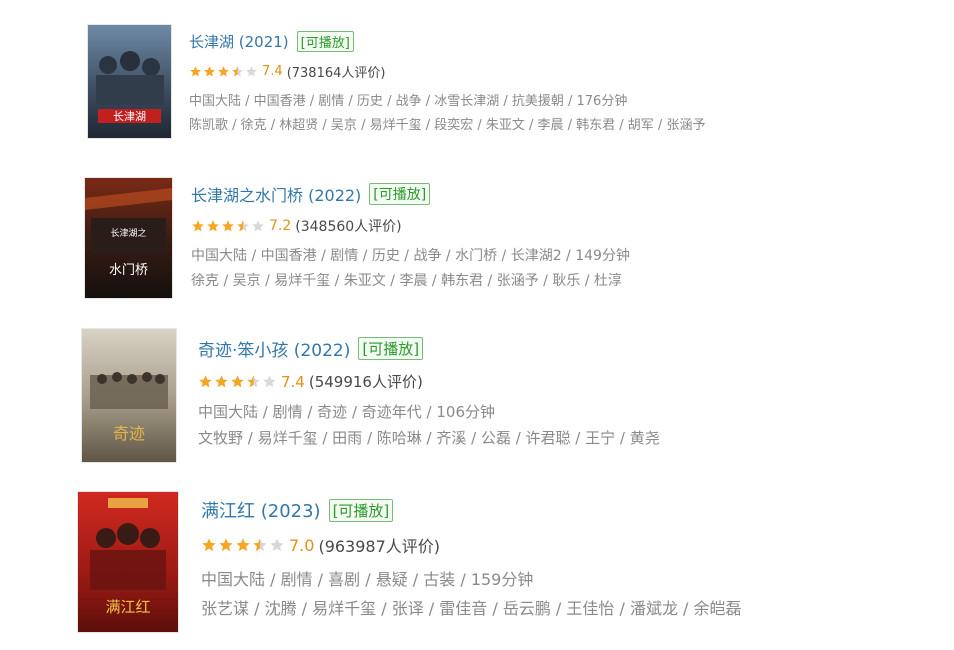  What do you see at coordinates (261, 510) in the screenshot?
I see `movie-title-link: 满江红 (2023)` at bounding box center [261, 510].